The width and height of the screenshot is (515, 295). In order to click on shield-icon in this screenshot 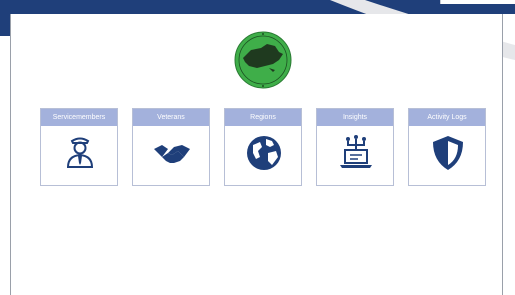, I will do `click(448, 153)`.